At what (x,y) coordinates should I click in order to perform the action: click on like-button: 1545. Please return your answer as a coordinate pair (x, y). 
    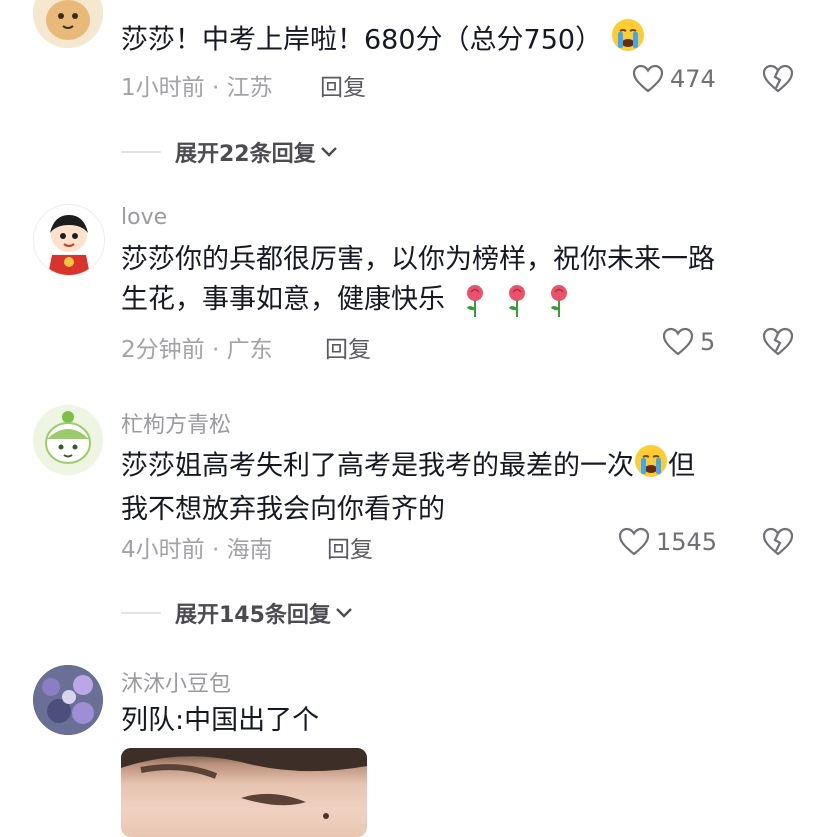
    Looking at the image, I should click on (667, 542).